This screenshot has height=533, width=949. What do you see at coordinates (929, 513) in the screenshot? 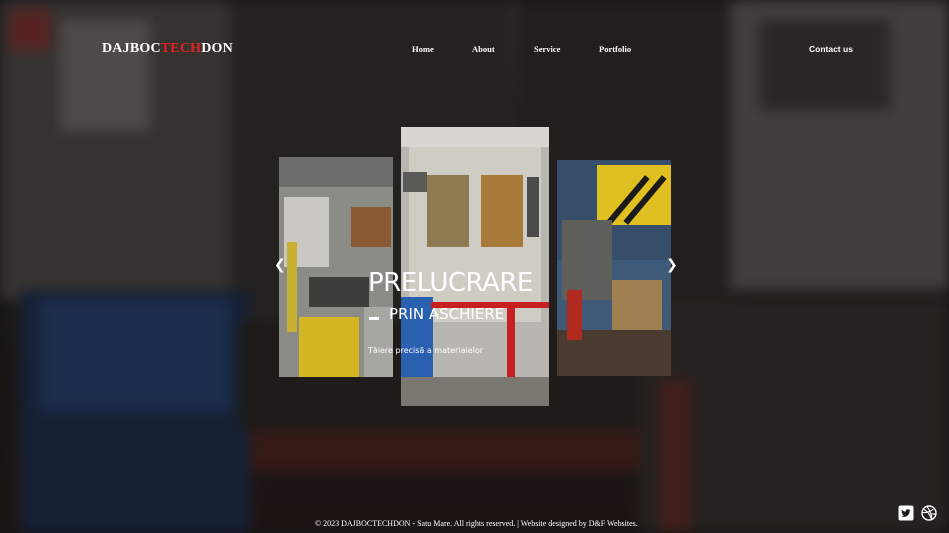
I see `dribbble-icon` at bounding box center [929, 513].